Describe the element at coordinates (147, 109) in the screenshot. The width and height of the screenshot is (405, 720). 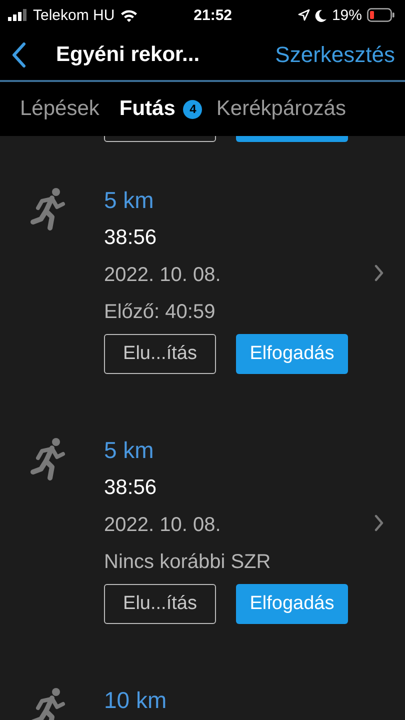
I see `tab: Futás` at that location.